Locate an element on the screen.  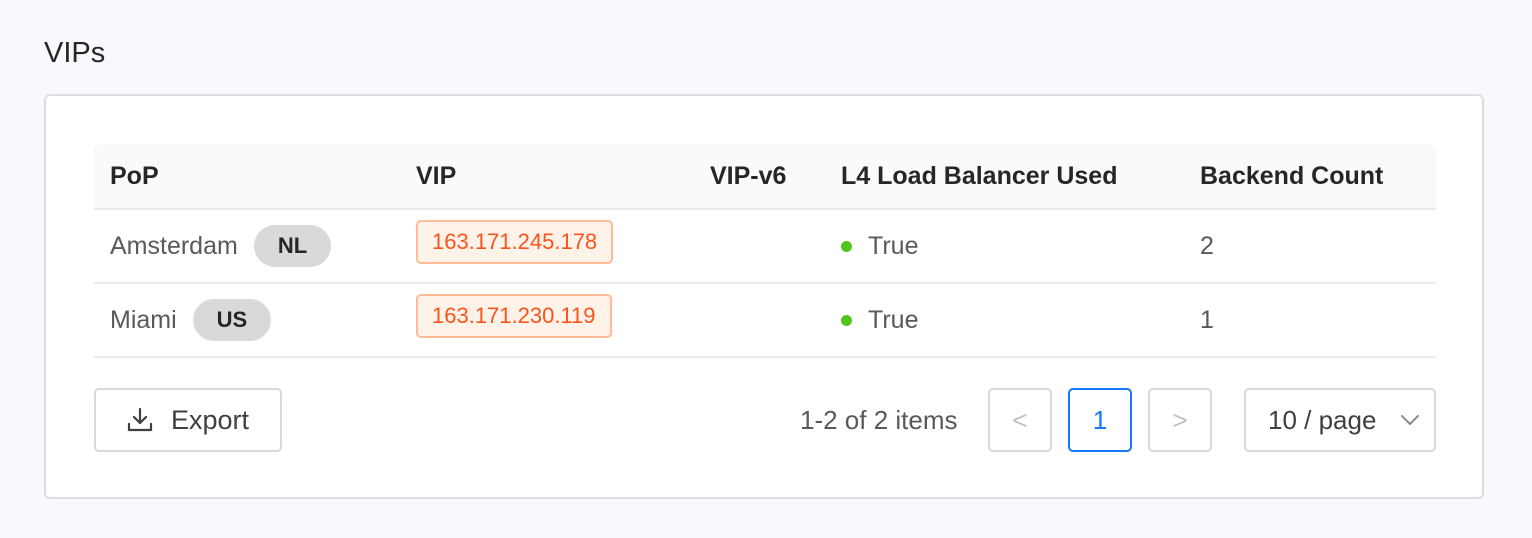
export-button: Export is located at coordinates (188, 420).